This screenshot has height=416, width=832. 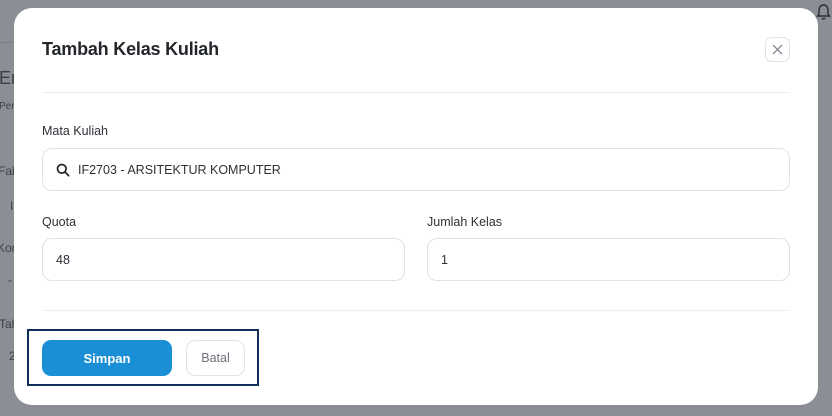 I want to click on close-icon, so click(x=777, y=49).